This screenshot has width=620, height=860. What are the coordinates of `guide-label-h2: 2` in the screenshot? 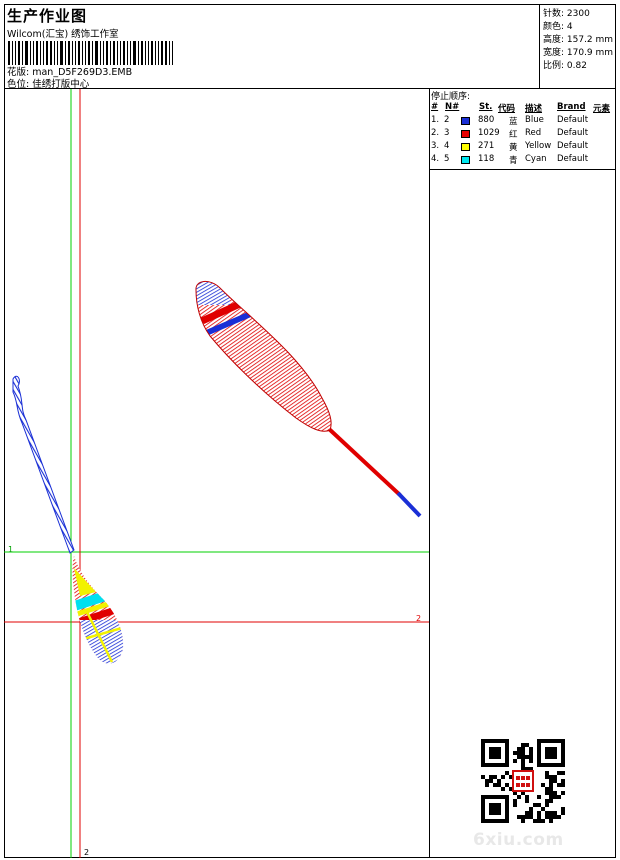 It's located at (418, 618).